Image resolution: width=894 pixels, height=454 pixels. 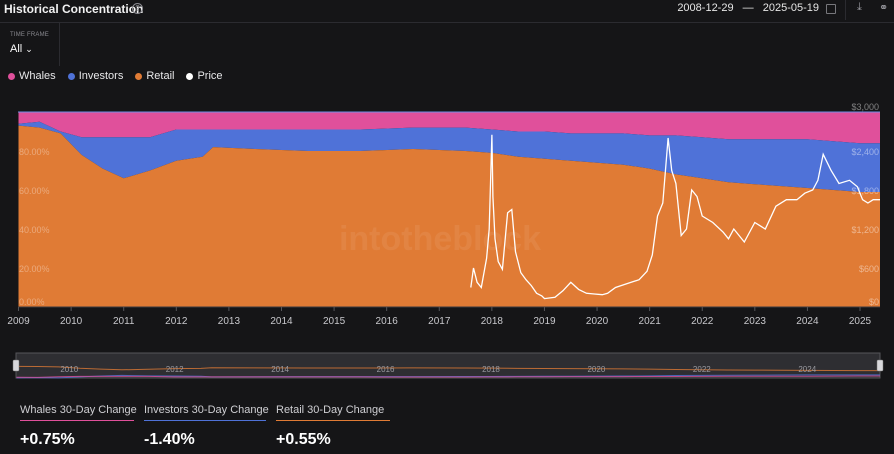 I want to click on date-range-picker: 2008-12-29 — 2025-05-19, so click(x=748, y=8).